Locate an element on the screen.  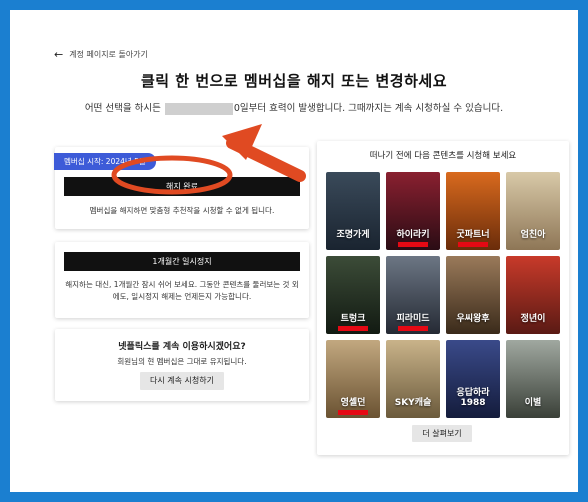
poster-title: 정년이 is located at coordinates (533, 319).